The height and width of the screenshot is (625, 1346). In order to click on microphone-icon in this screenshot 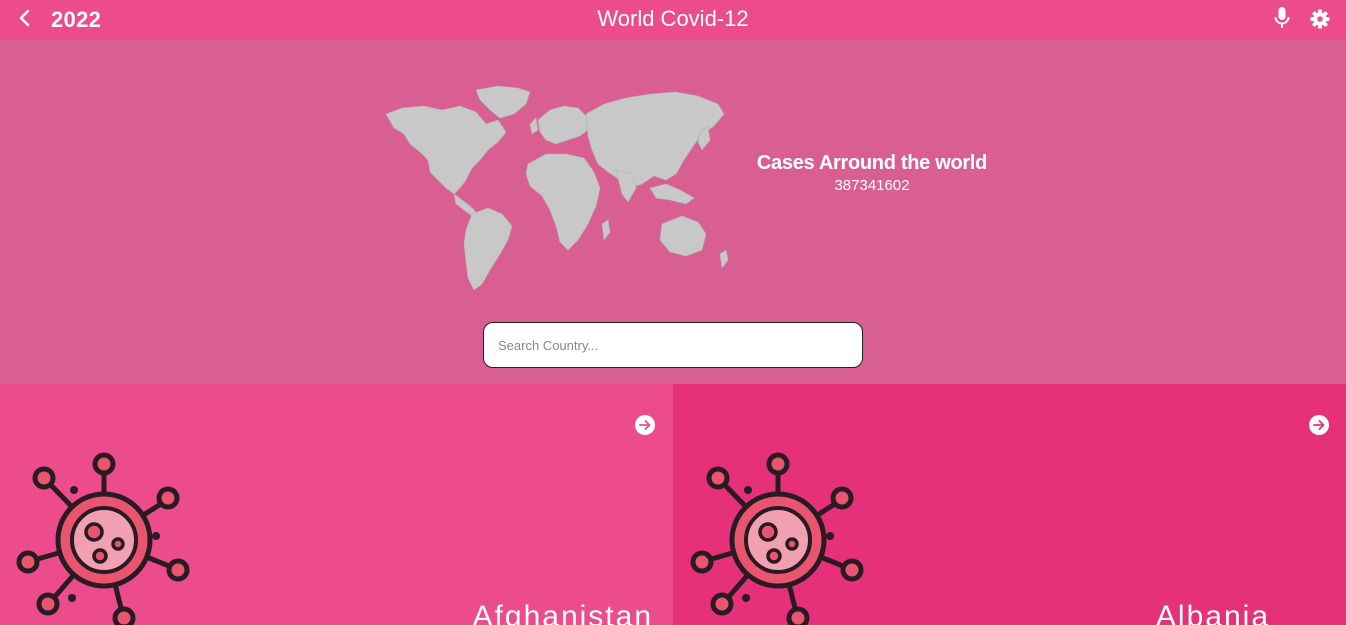, I will do `click(1282, 17)`.